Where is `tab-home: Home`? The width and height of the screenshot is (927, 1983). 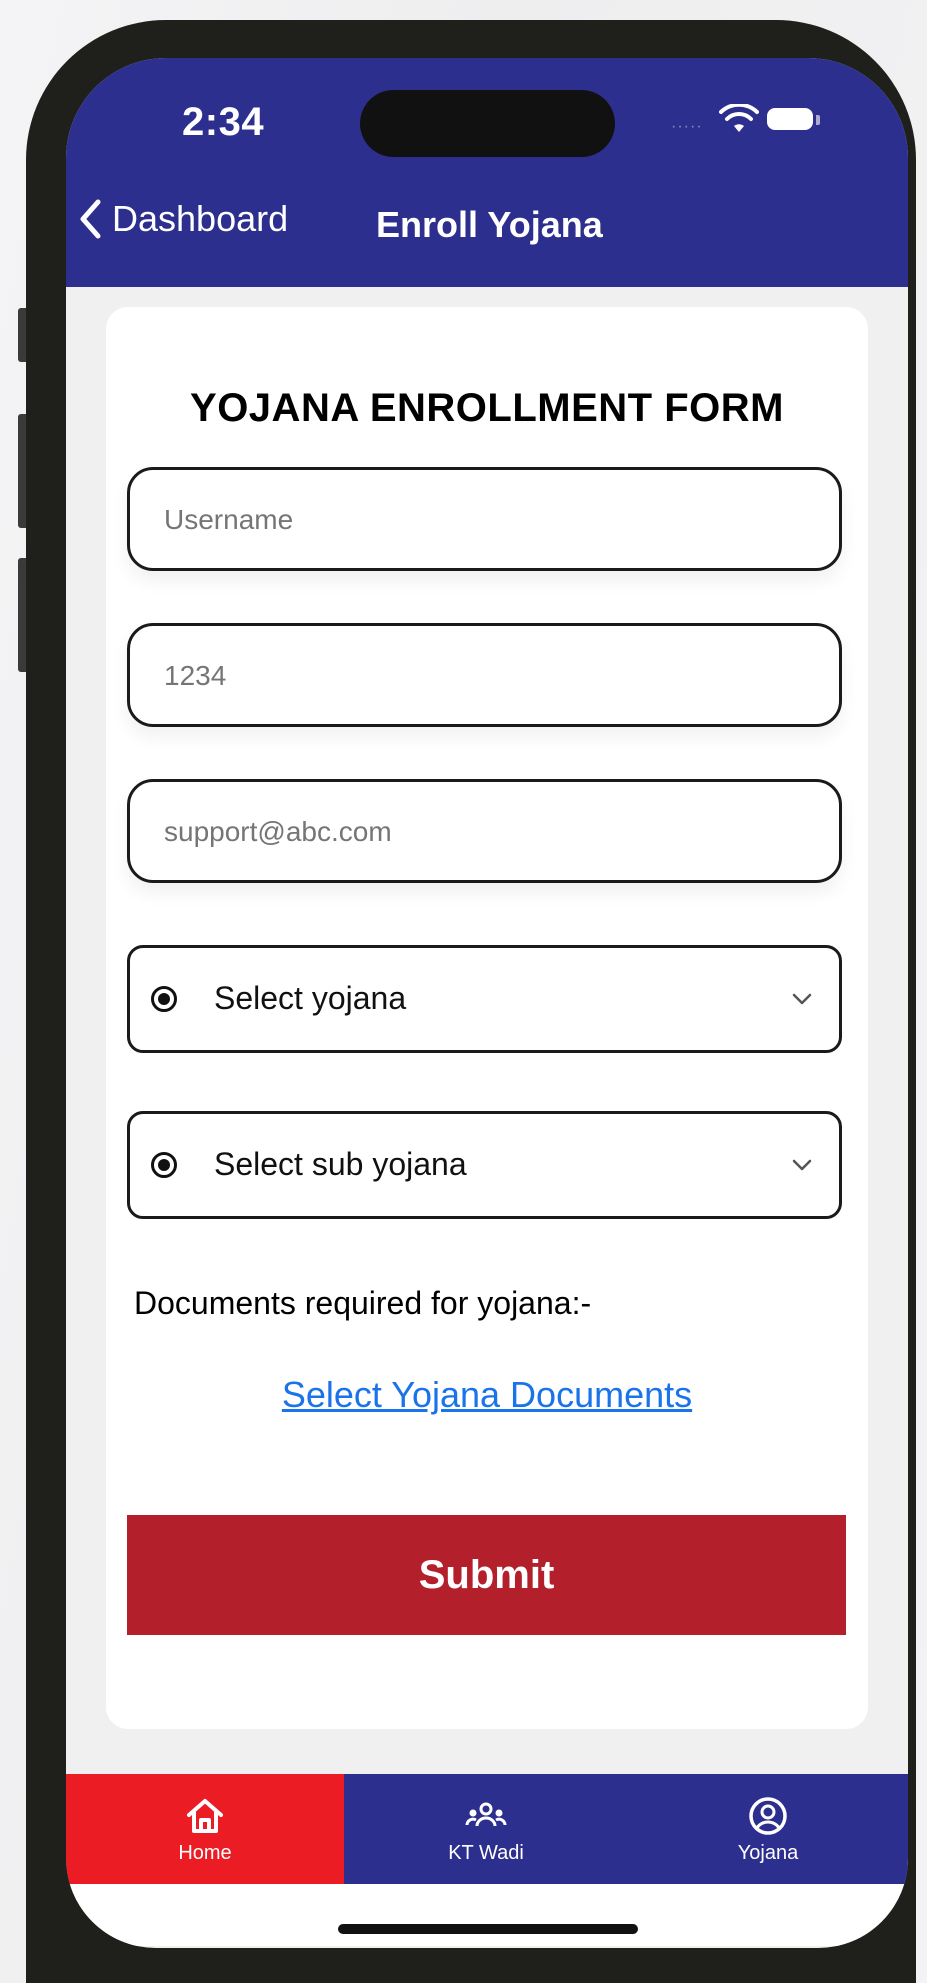 tab-home: Home is located at coordinates (205, 1829).